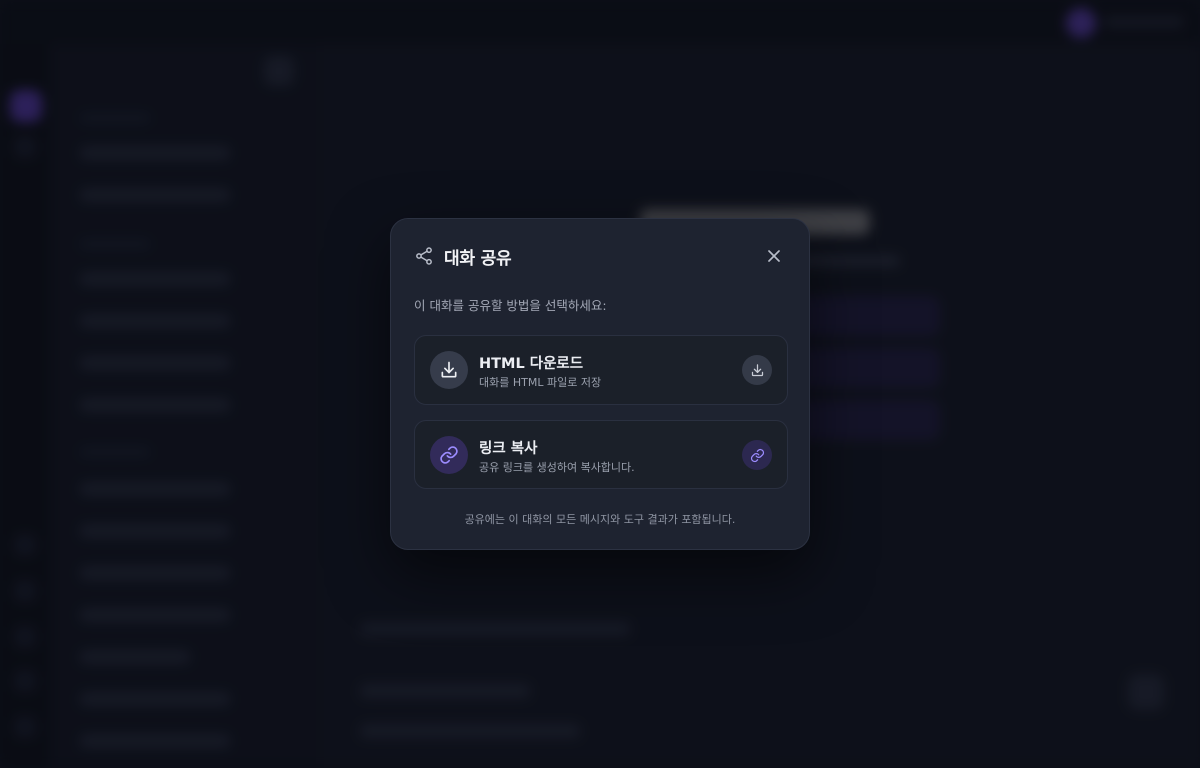 This screenshot has width=1200, height=768. I want to click on copy-link-option: 링크 복사 공유 링크를 생성하여 복사합니다., so click(601, 454).